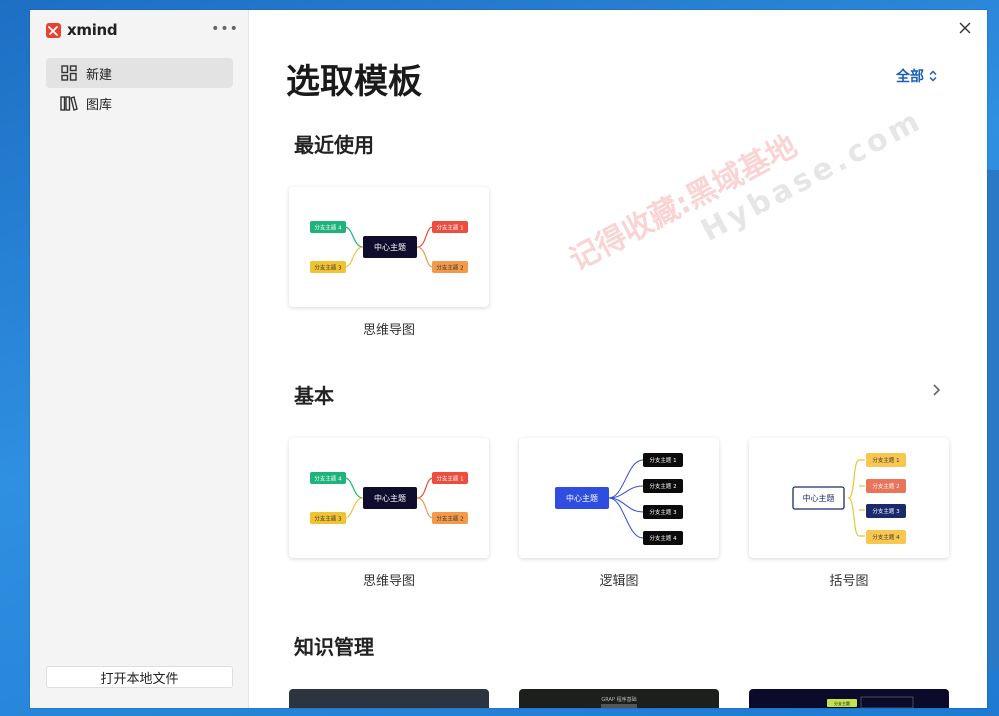  I want to click on template-label: 逻辑图, so click(619, 581).